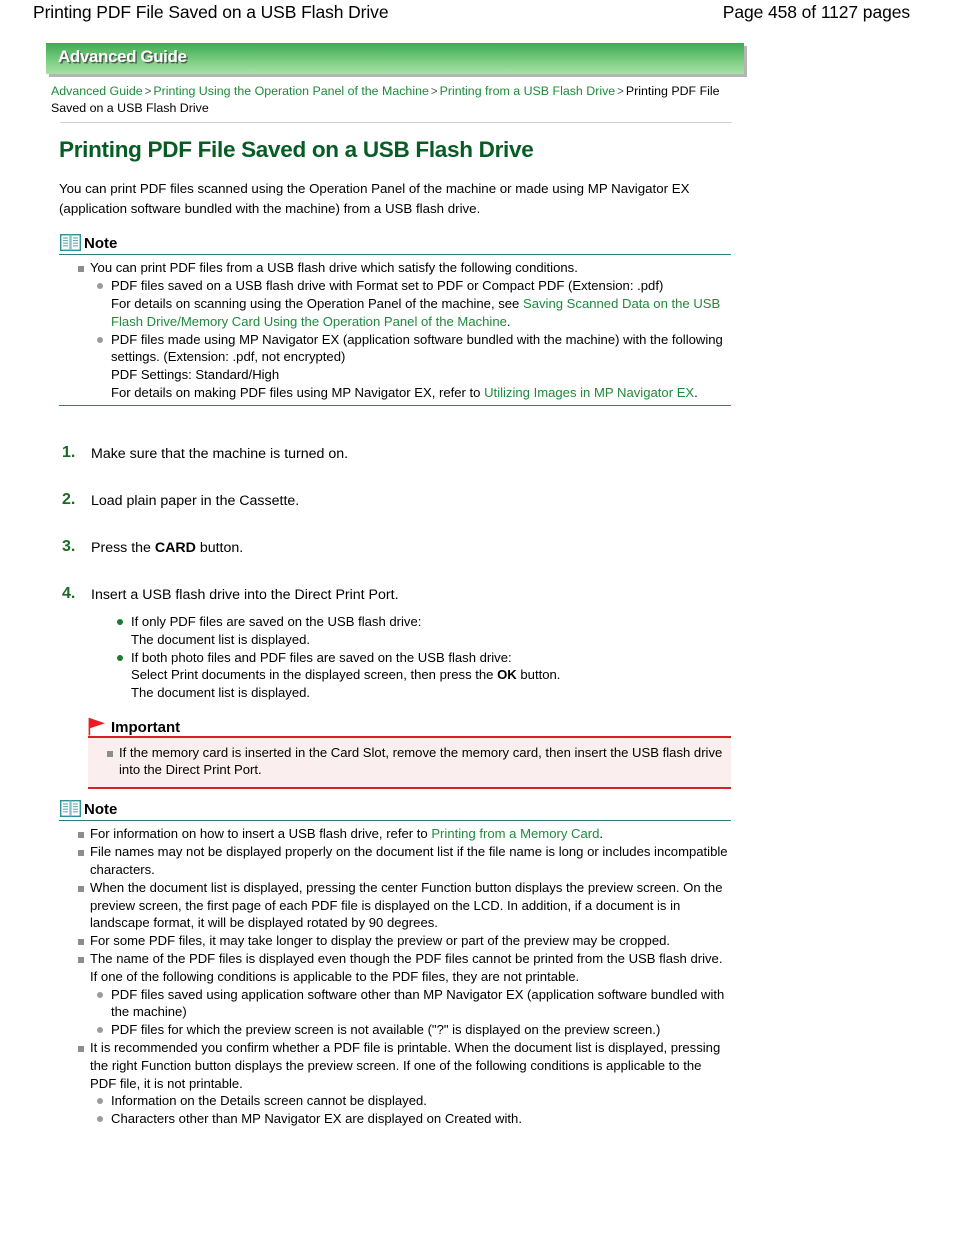  I want to click on step-3-text: Press the CARD button., so click(404, 548).